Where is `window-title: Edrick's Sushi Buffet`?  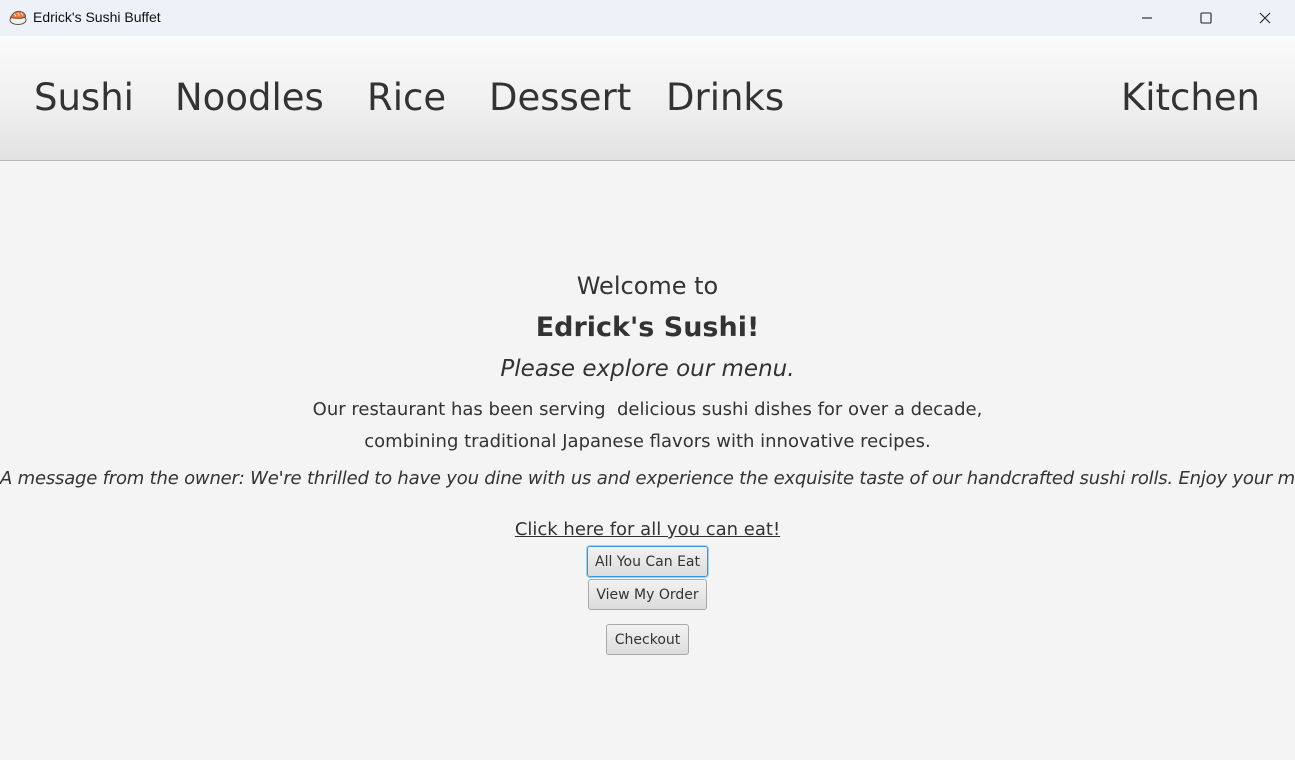 window-title: Edrick's Sushi Buffet is located at coordinates (97, 17).